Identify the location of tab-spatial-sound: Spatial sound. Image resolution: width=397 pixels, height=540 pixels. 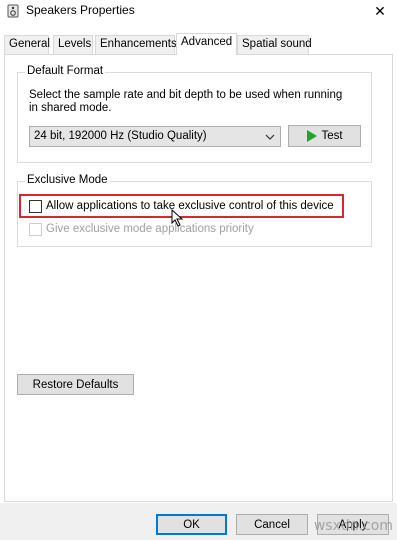
(274, 44).